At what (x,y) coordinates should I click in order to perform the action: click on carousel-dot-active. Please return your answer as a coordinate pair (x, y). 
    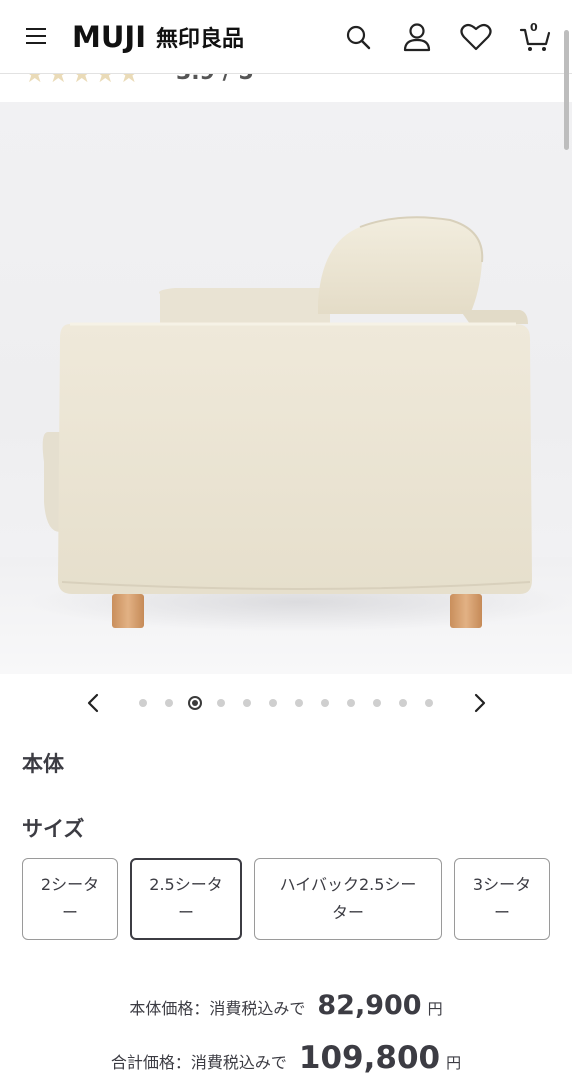
    Looking at the image, I should click on (195, 703).